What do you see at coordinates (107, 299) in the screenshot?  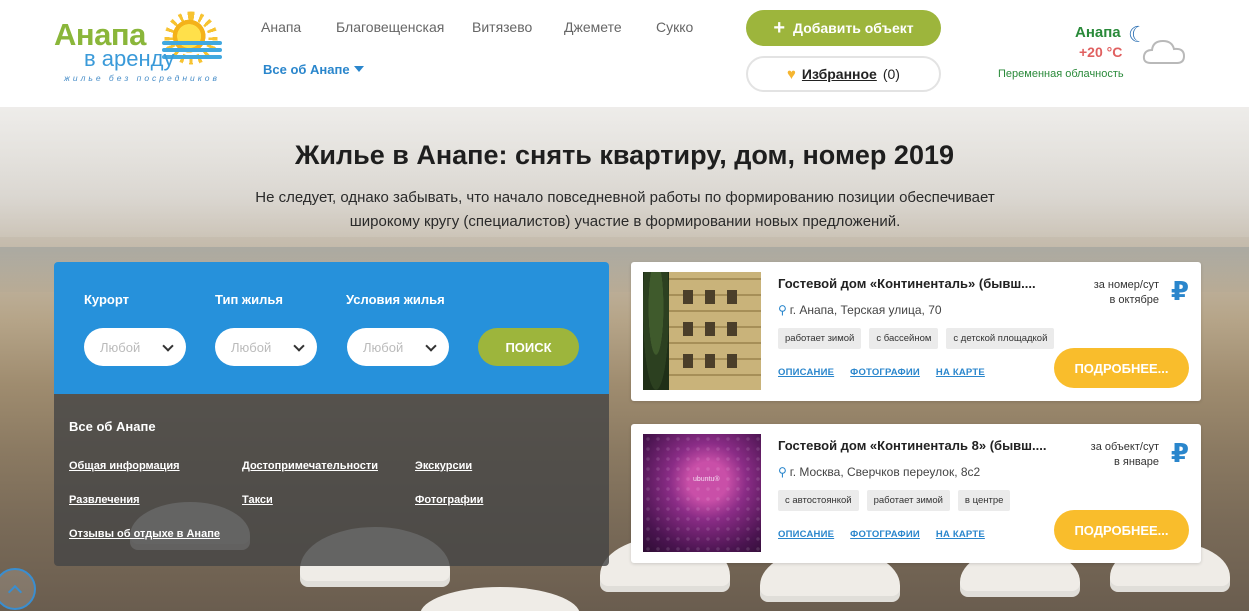 I see `resort-label: Курорт` at bounding box center [107, 299].